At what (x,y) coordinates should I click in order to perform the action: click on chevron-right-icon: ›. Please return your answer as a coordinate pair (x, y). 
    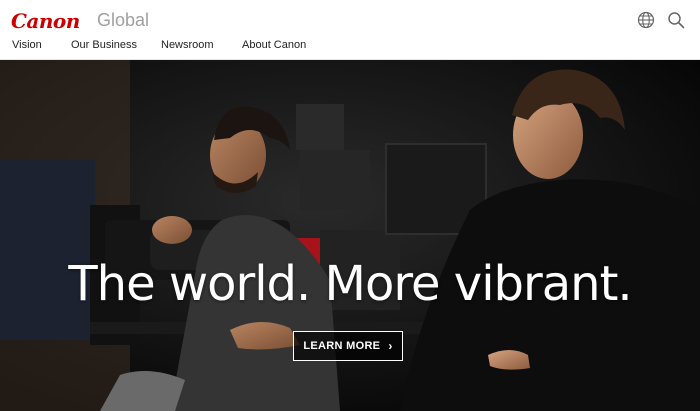
    Looking at the image, I should click on (390, 346).